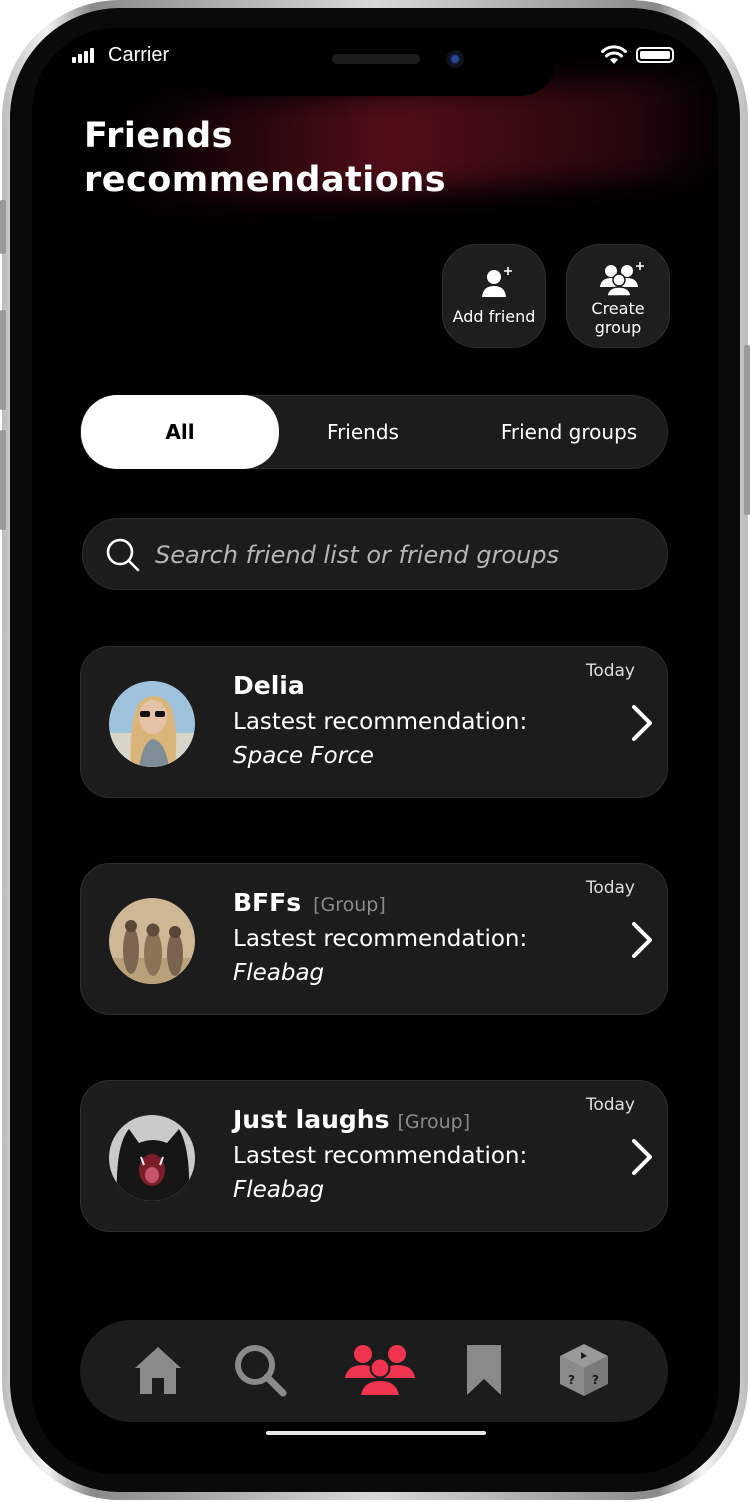 The image size is (750, 1502). What do you see at coordinates (309, 902) in the screenshot?
I see `card-name: BFFs [Group]` at bounding box center [309, 902].